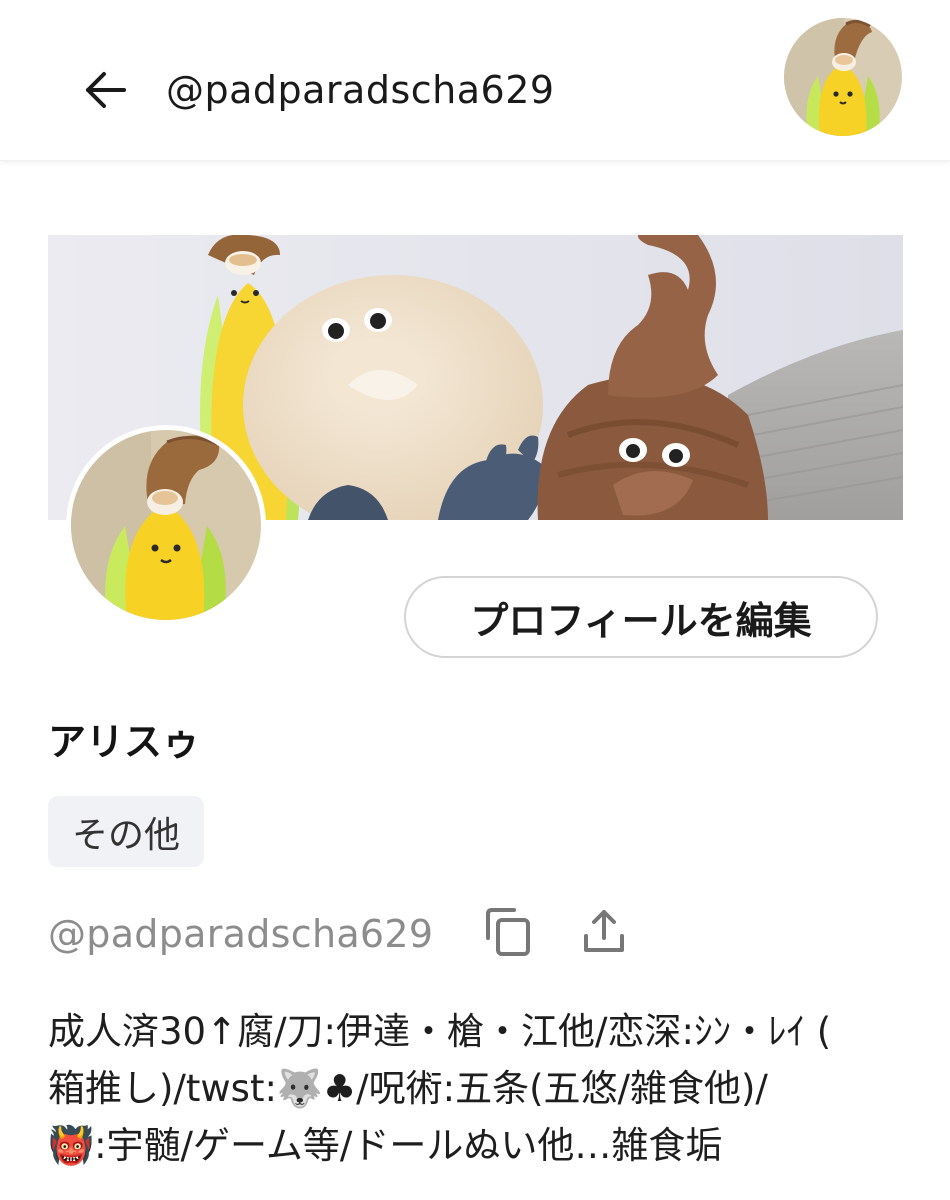  What do you see at coordinates (360, 90) in the screenshot?
I see `header-title: @padparadscha629` at bounding box center [360, 90].